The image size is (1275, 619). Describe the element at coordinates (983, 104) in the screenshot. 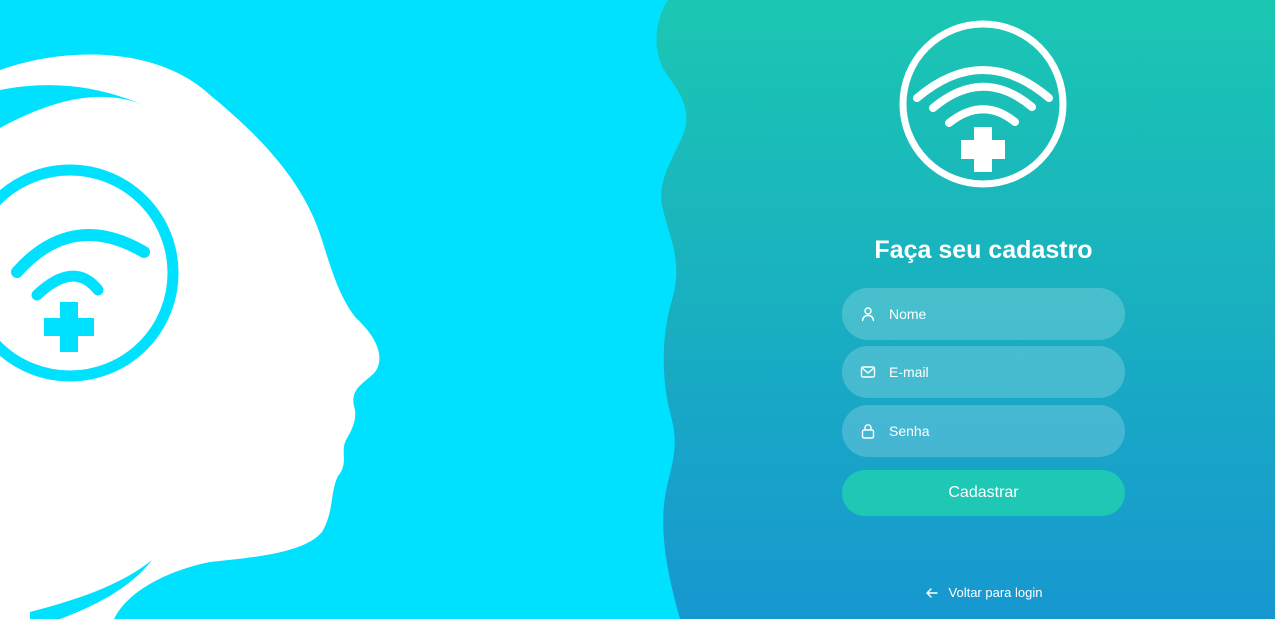

I see `wifi-cross-circle-icon` at that location.